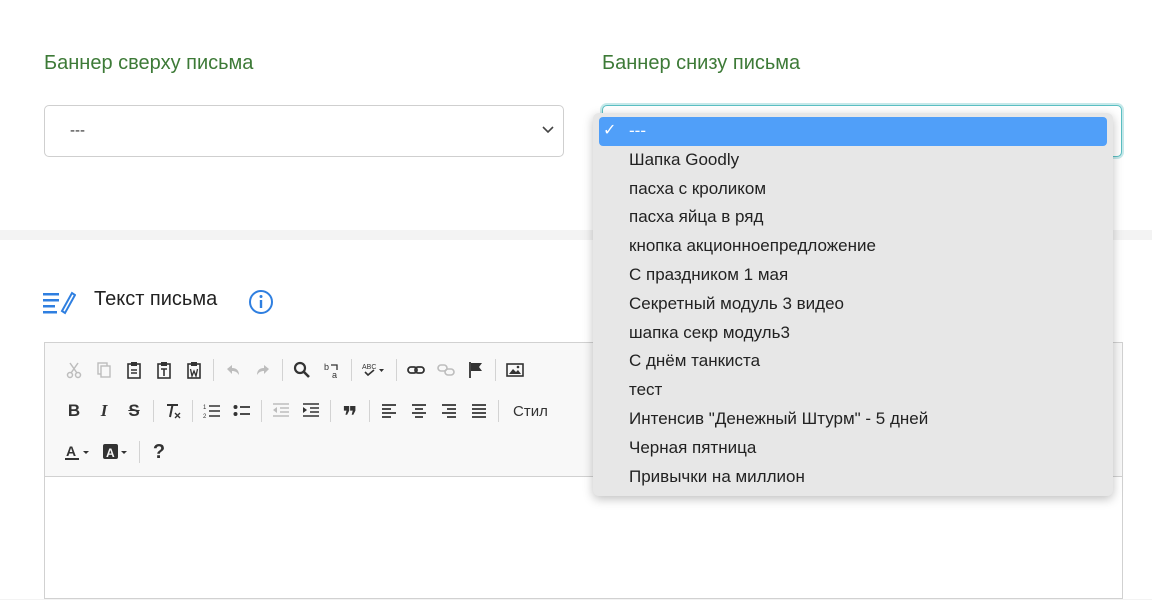 This screenshot has height=600, width=1152. Describe the element at coordinates (326, 367) in the screenshot. I see `svg-text: b` at that location.